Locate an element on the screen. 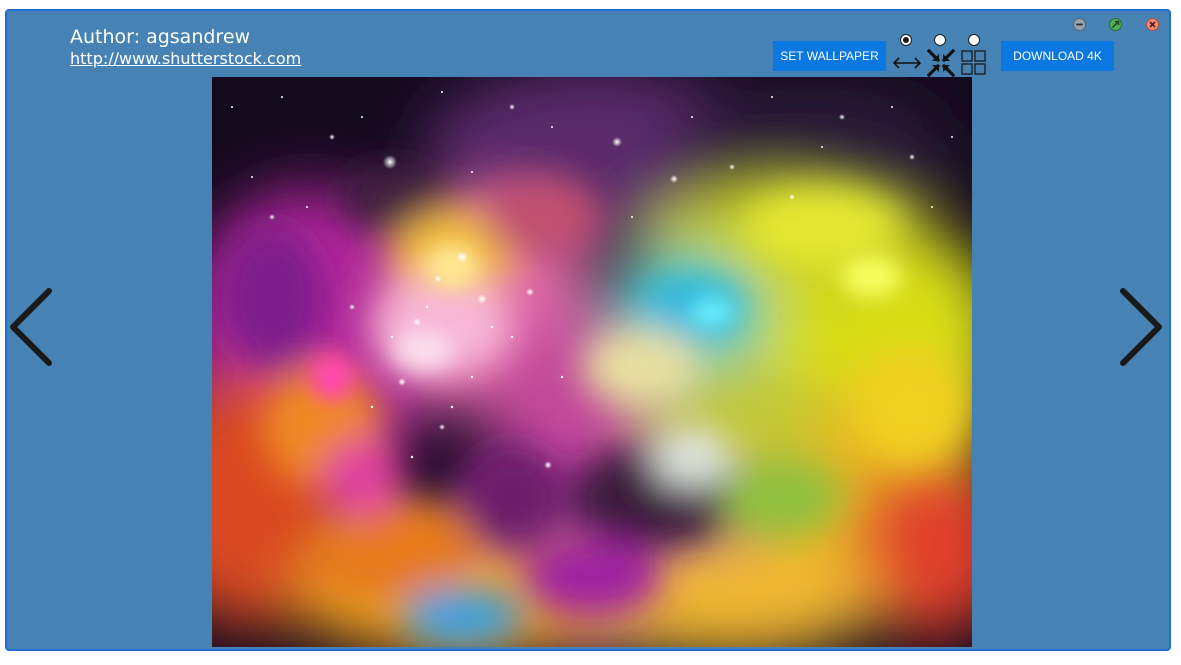 Image resolution: width=1181 pixels, height=665 pixels. radio-selected-dot is located at coordinates (906, 40).